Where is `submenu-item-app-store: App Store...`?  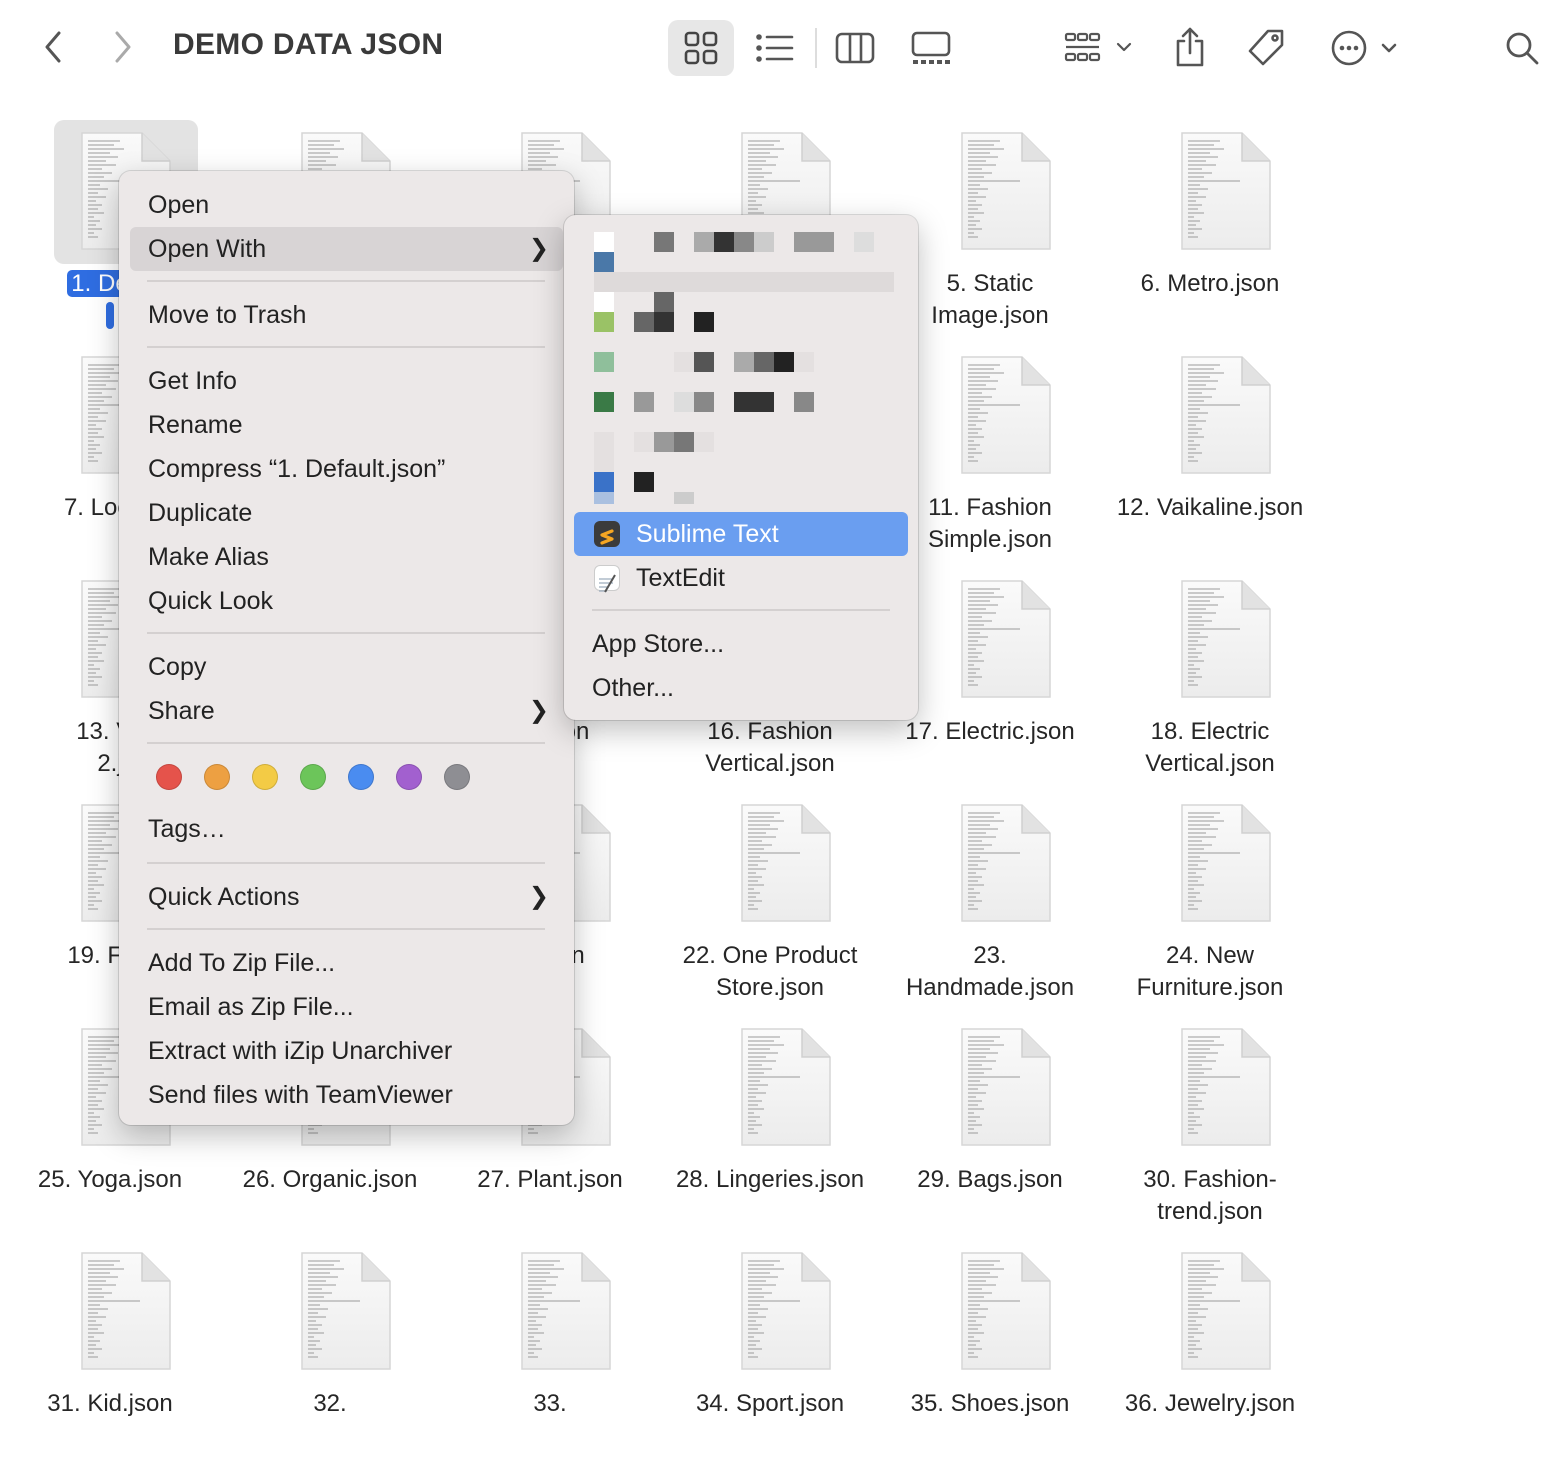 submenu-item-app-store: App Store... is located at coordinates (741, 644).